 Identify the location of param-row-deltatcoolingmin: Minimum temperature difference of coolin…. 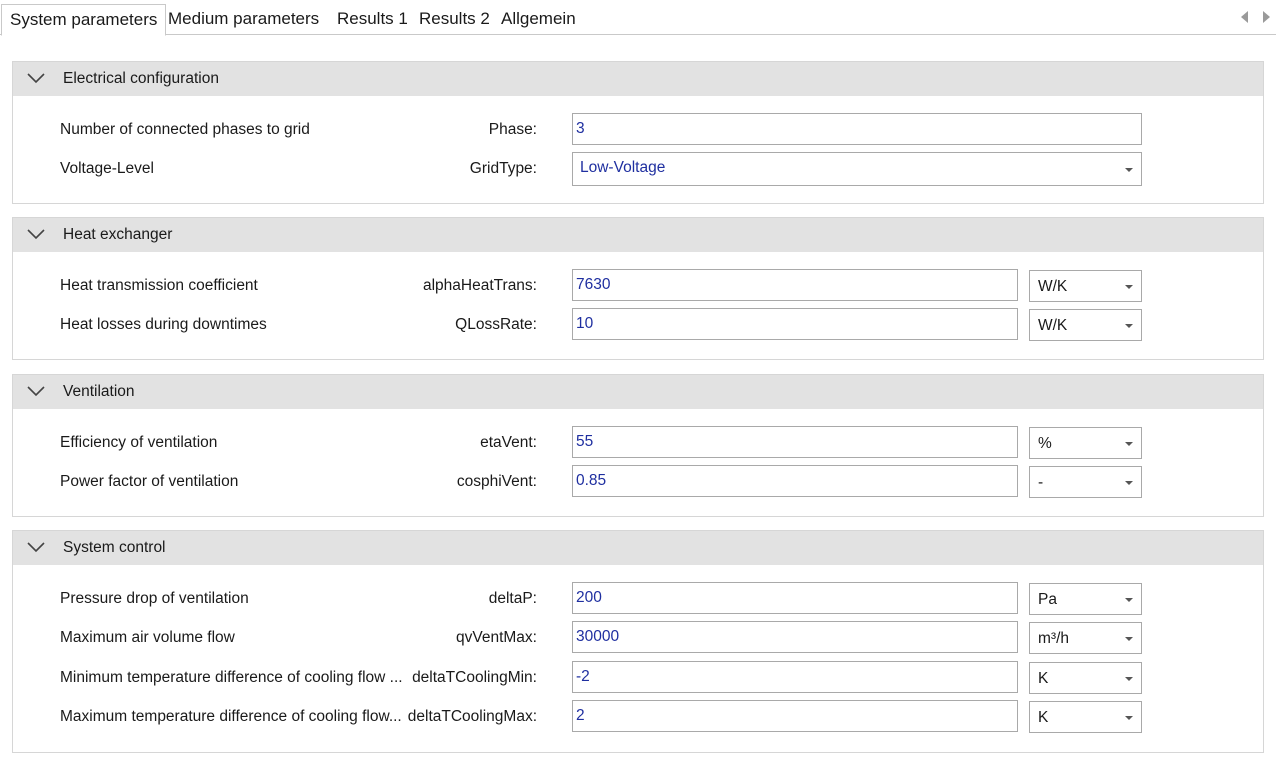
(638, 678).